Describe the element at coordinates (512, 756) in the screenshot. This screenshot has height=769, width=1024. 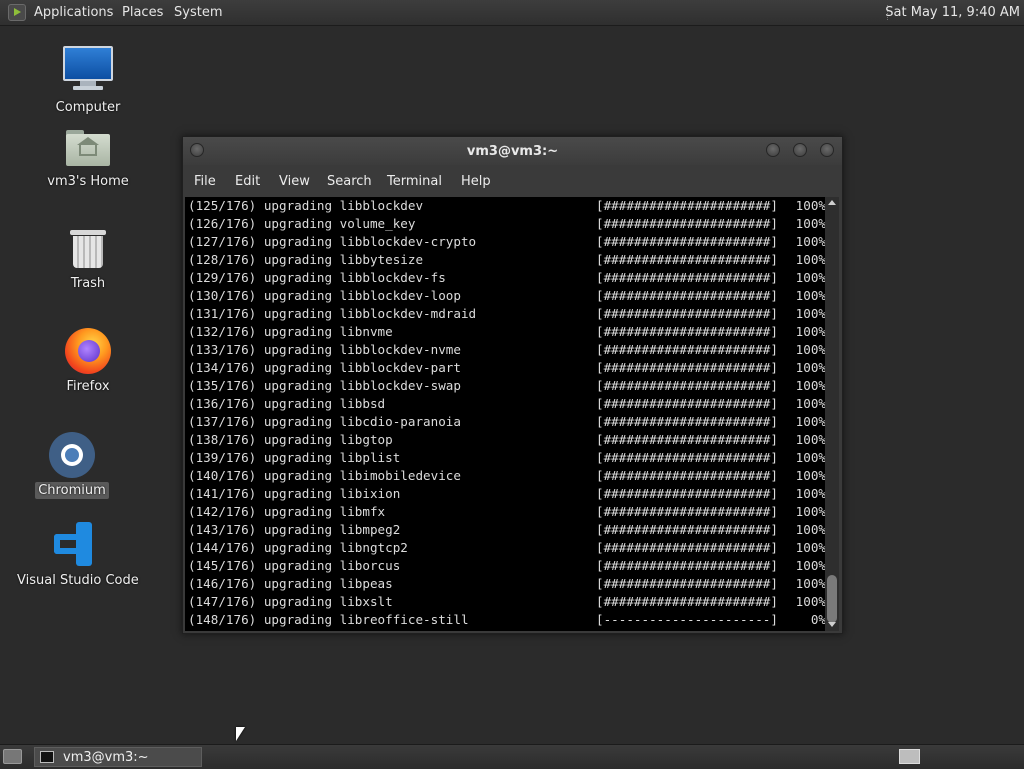
I see `bottom-panel: vm3@vm3:~` at that location.